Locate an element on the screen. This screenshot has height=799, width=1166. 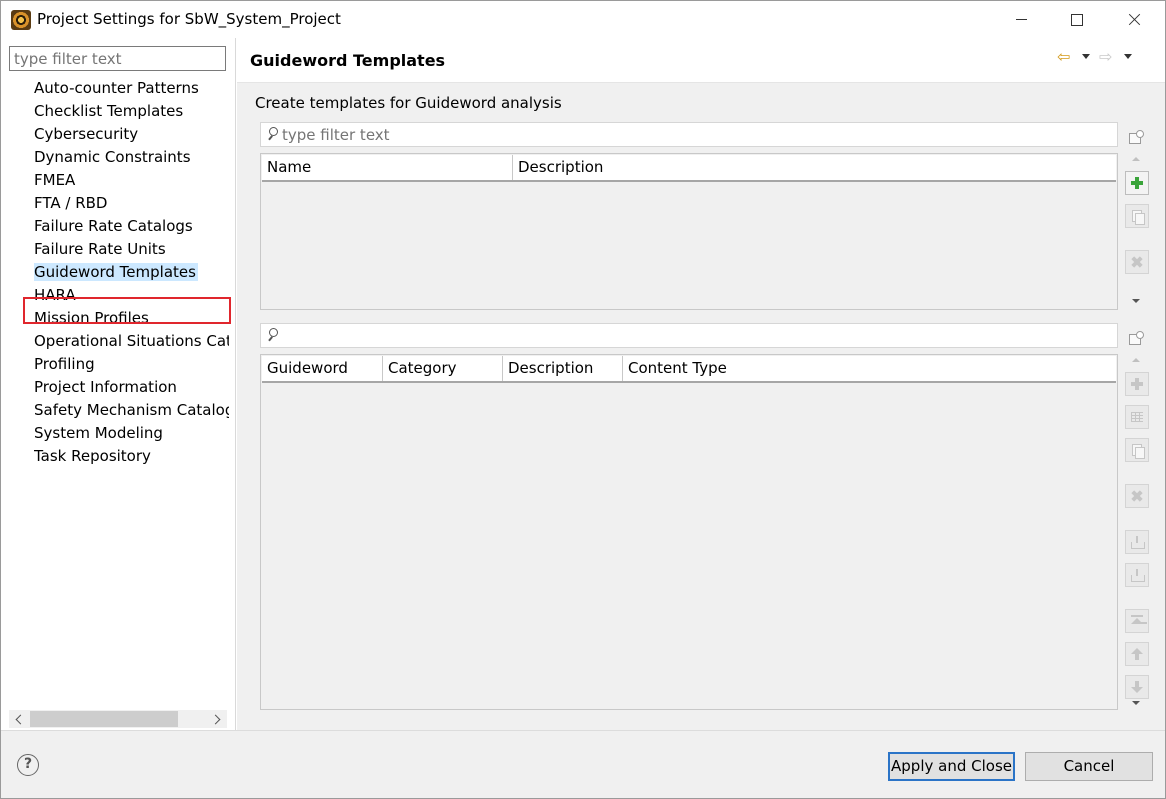
add-multiple-guidewords-button is located at coordinates (1137, 417).